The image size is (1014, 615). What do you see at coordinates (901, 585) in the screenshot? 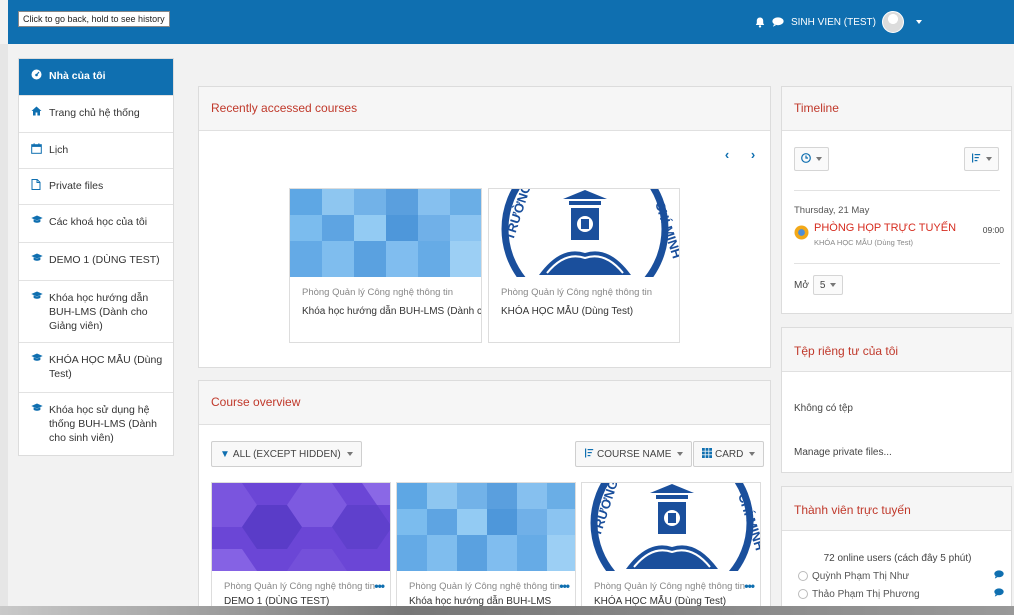
I see `online-users-list: Quỳnh Phạm Thị Như Thảo Phạm Thị Phương` at bounding box center [901, 585].